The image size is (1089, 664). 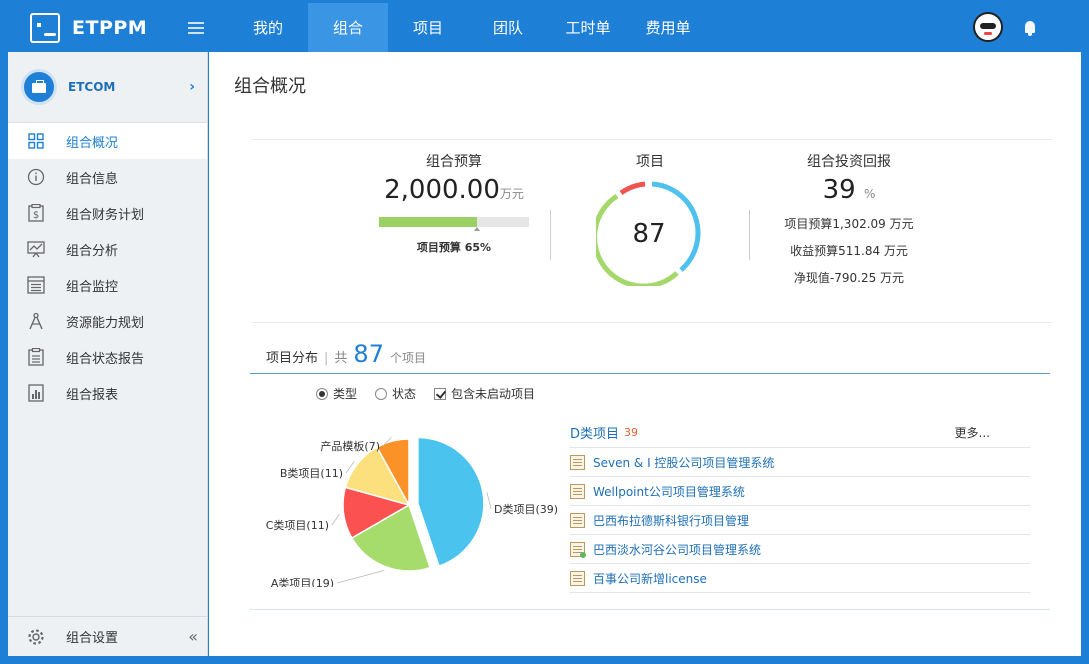 I want to click on roi-title: 组合投资回报, so click(x=849, y=162).